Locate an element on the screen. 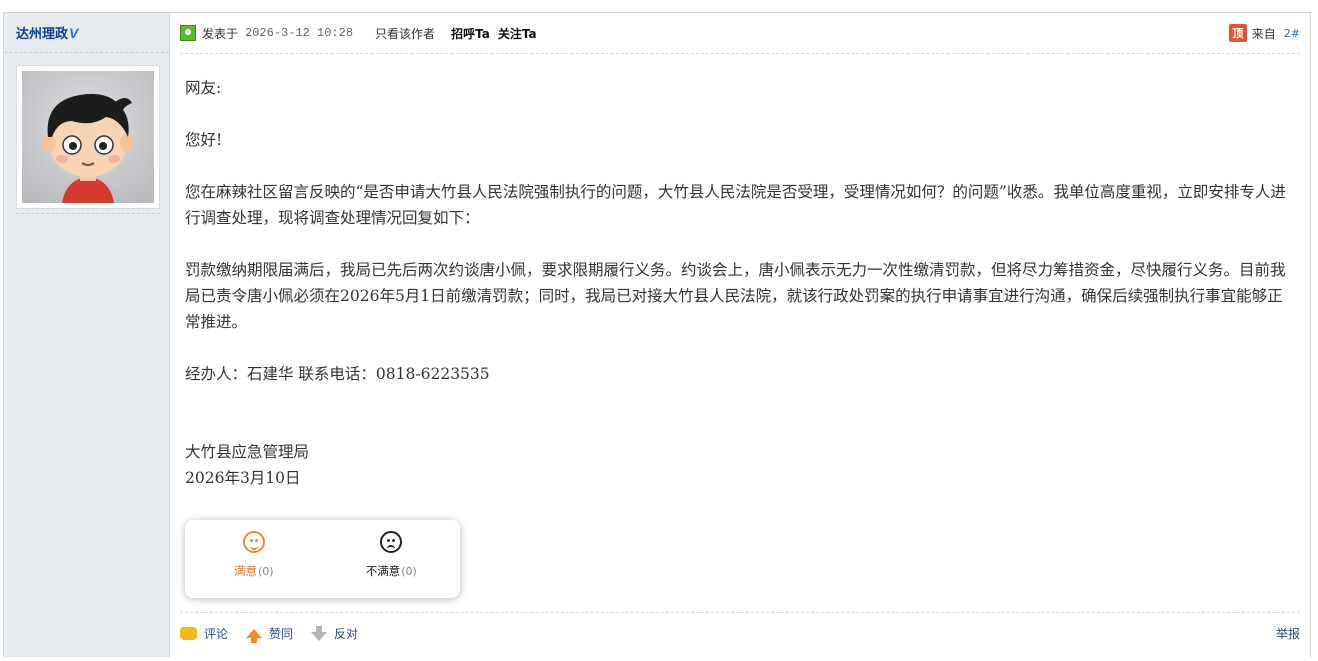  comment-icon is located at coordinates (188, 633).